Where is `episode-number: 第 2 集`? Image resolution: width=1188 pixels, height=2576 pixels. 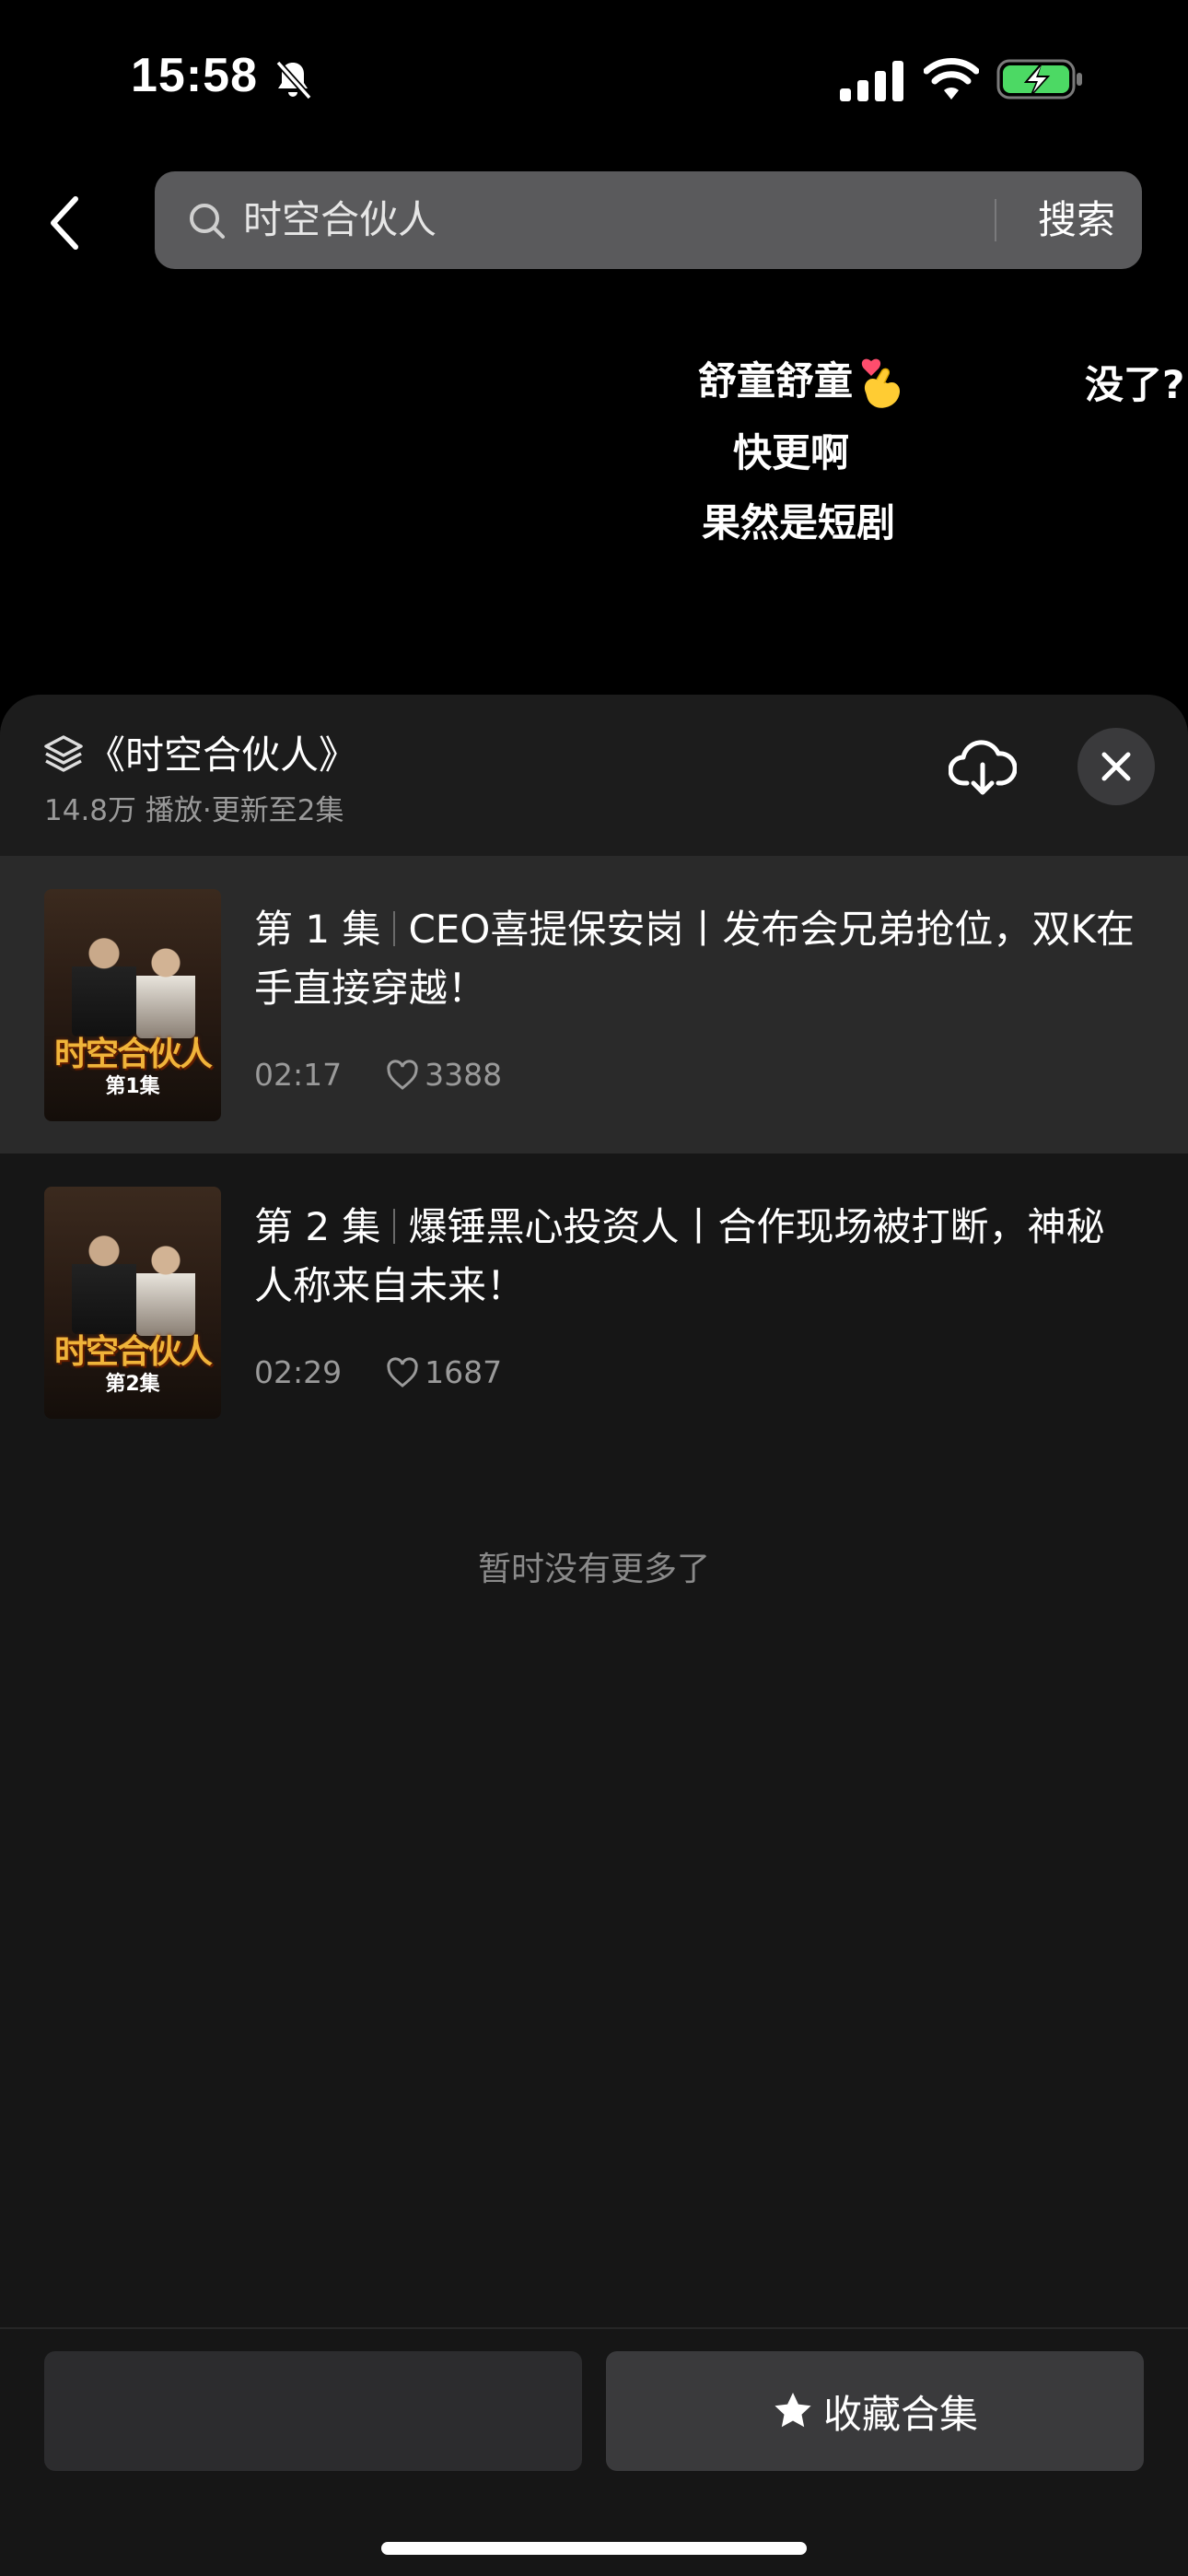
episode-number: 第 2 集 is located at coordinates (317, 1226).